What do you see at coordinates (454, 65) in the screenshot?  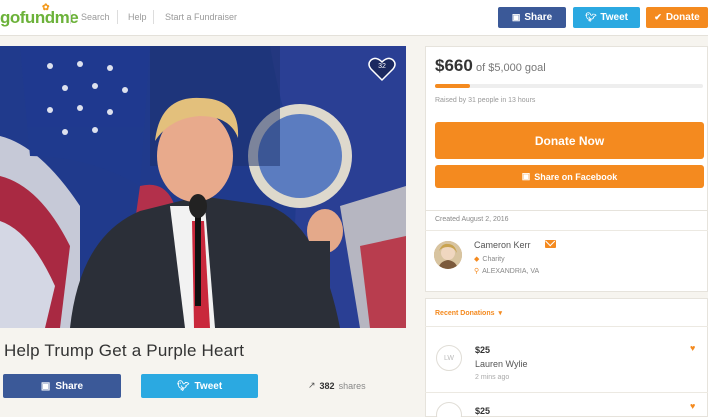 I see `amount-raised: $660` at bounding box center [454, 65].